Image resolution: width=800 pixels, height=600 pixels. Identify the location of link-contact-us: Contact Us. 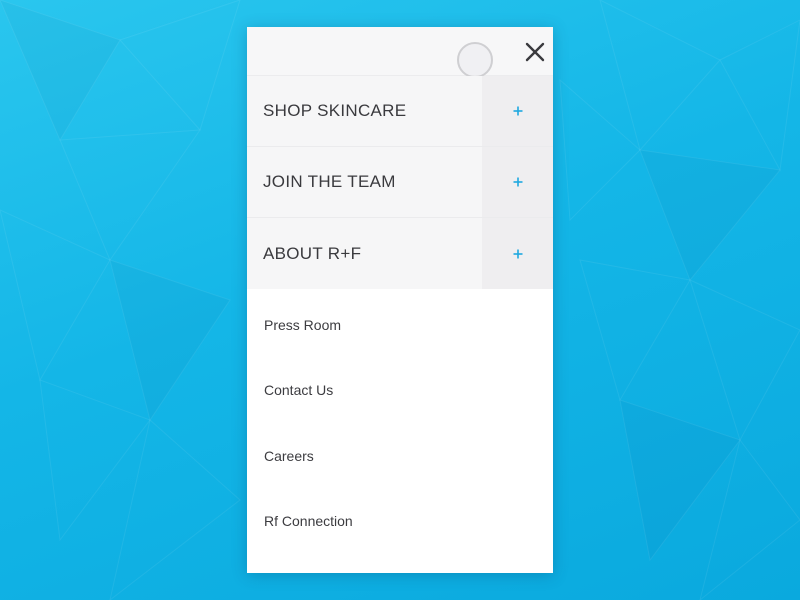
(298, 390).